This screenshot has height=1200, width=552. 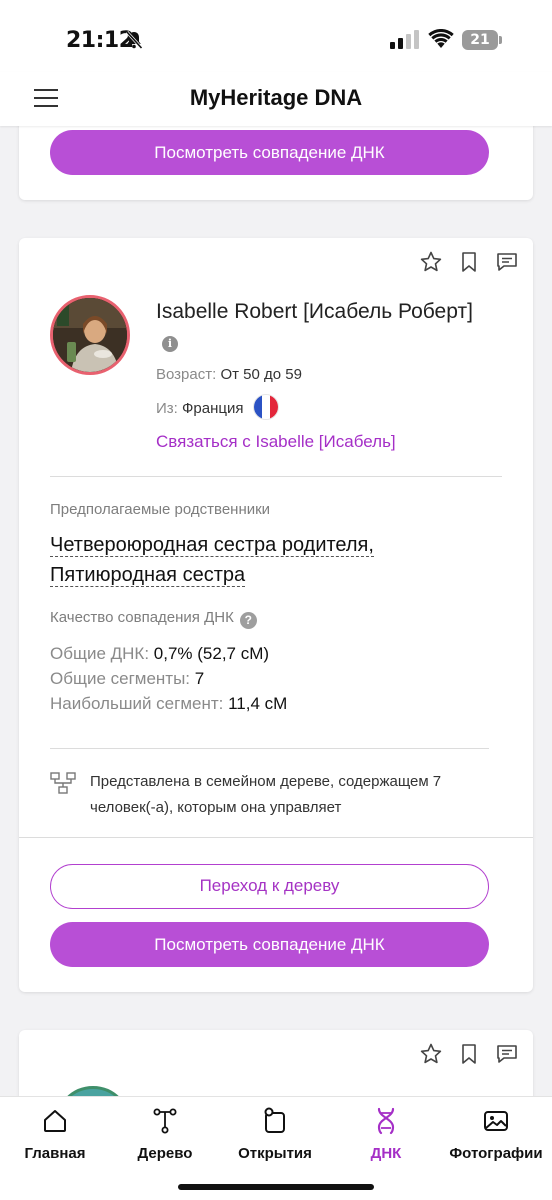 What do you see at coordinates (386, 1121) in the screenshot?
I see `dna-icon` at bounding box center [386, 1121].